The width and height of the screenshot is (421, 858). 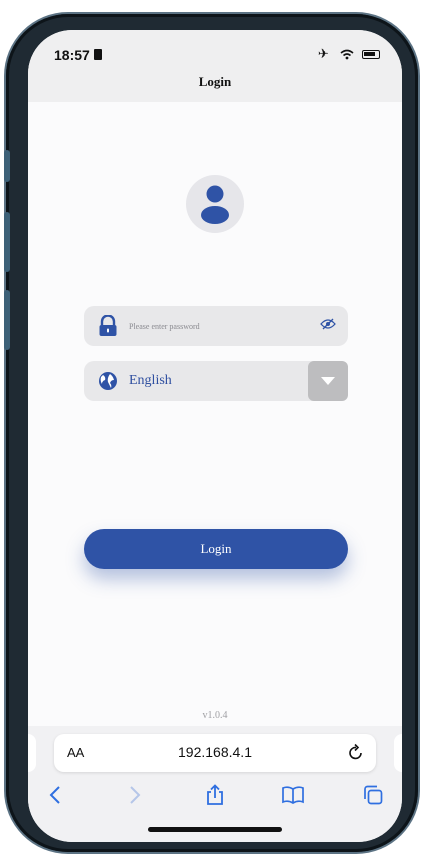 I want to click on version-label: v1.0.4, so click(x=215, y=715).